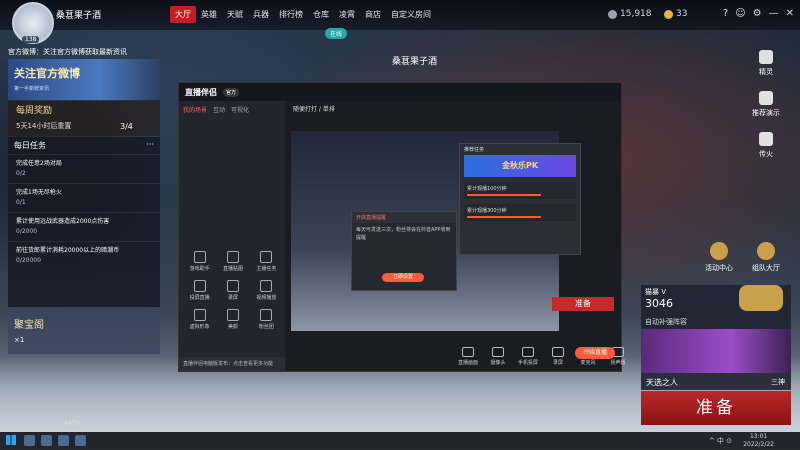 Image resolution: width=800 pixels, height=450 pixels. What do you see at coordinates (84, 197) in the screenshot?
I see `task-item: 完成1场无尽枪火 0/1` at bounding box center [84, 197].